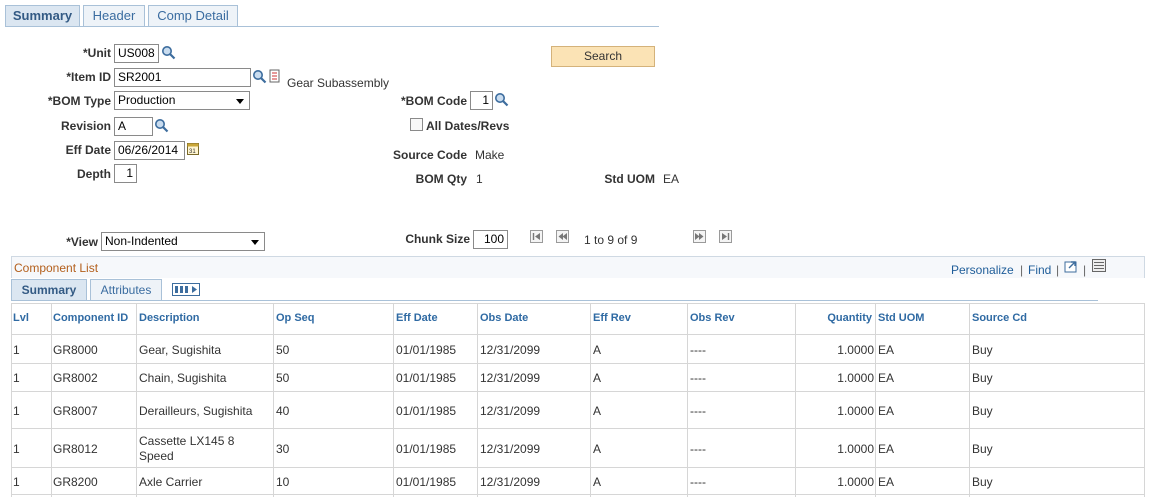 Image resolution: width=1151 pixels, height=497 pixels. What do you see at coordinates (1099, 266) in the screenshot?
I see `download-icon` at bounding box center [1099, 266].